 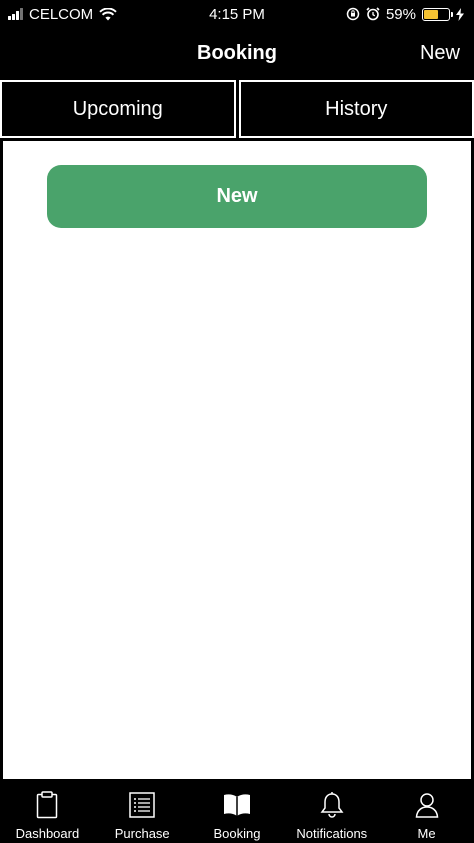 What do you see at coordinates (431, 14) in the screenshot?
I see `battery-fill` at bounding box center [431, 14].